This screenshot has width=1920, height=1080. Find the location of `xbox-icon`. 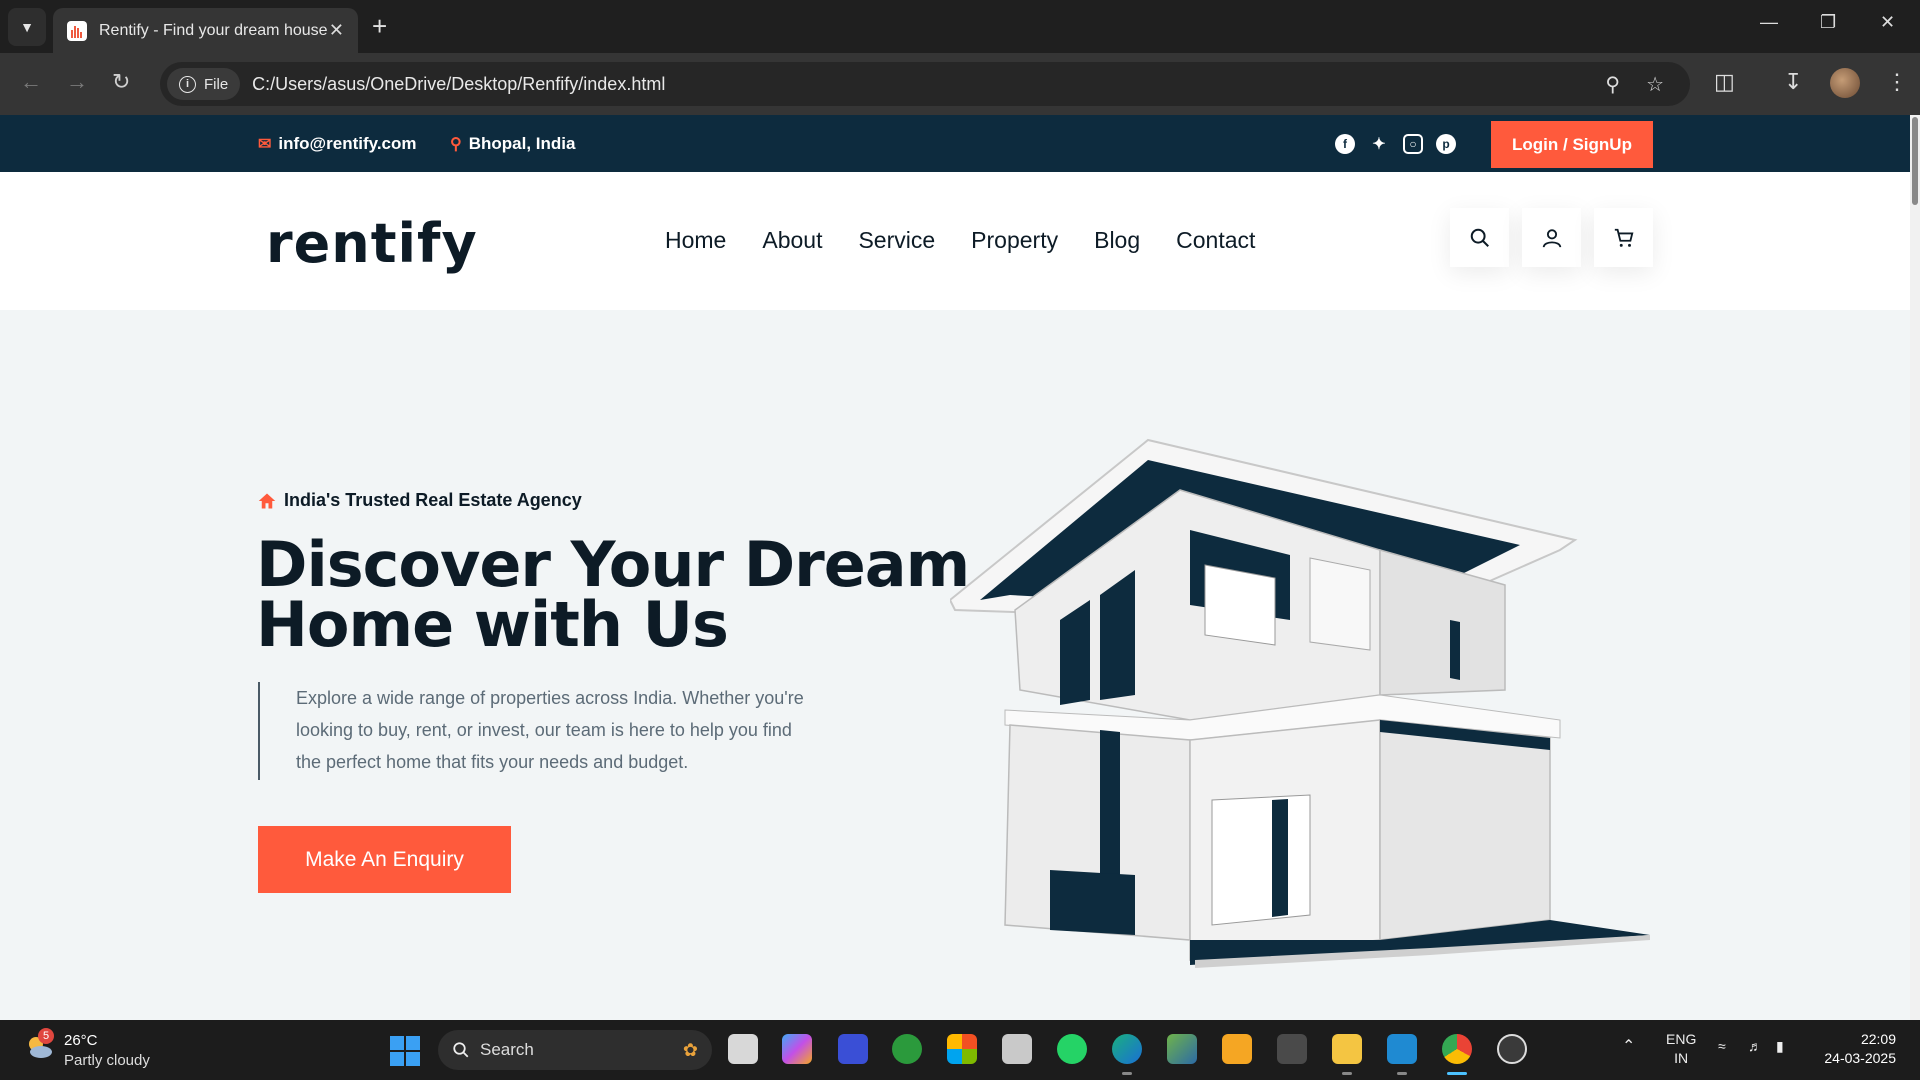

xbox-icon is located at coordinates (907, 1049).